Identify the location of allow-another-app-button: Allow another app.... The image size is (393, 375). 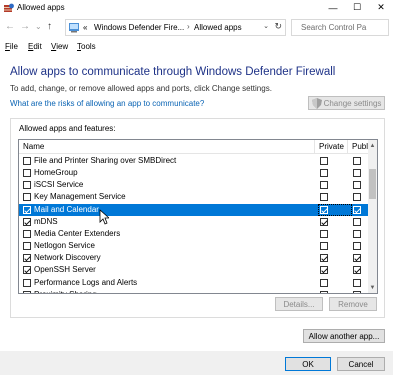
(344, 336).